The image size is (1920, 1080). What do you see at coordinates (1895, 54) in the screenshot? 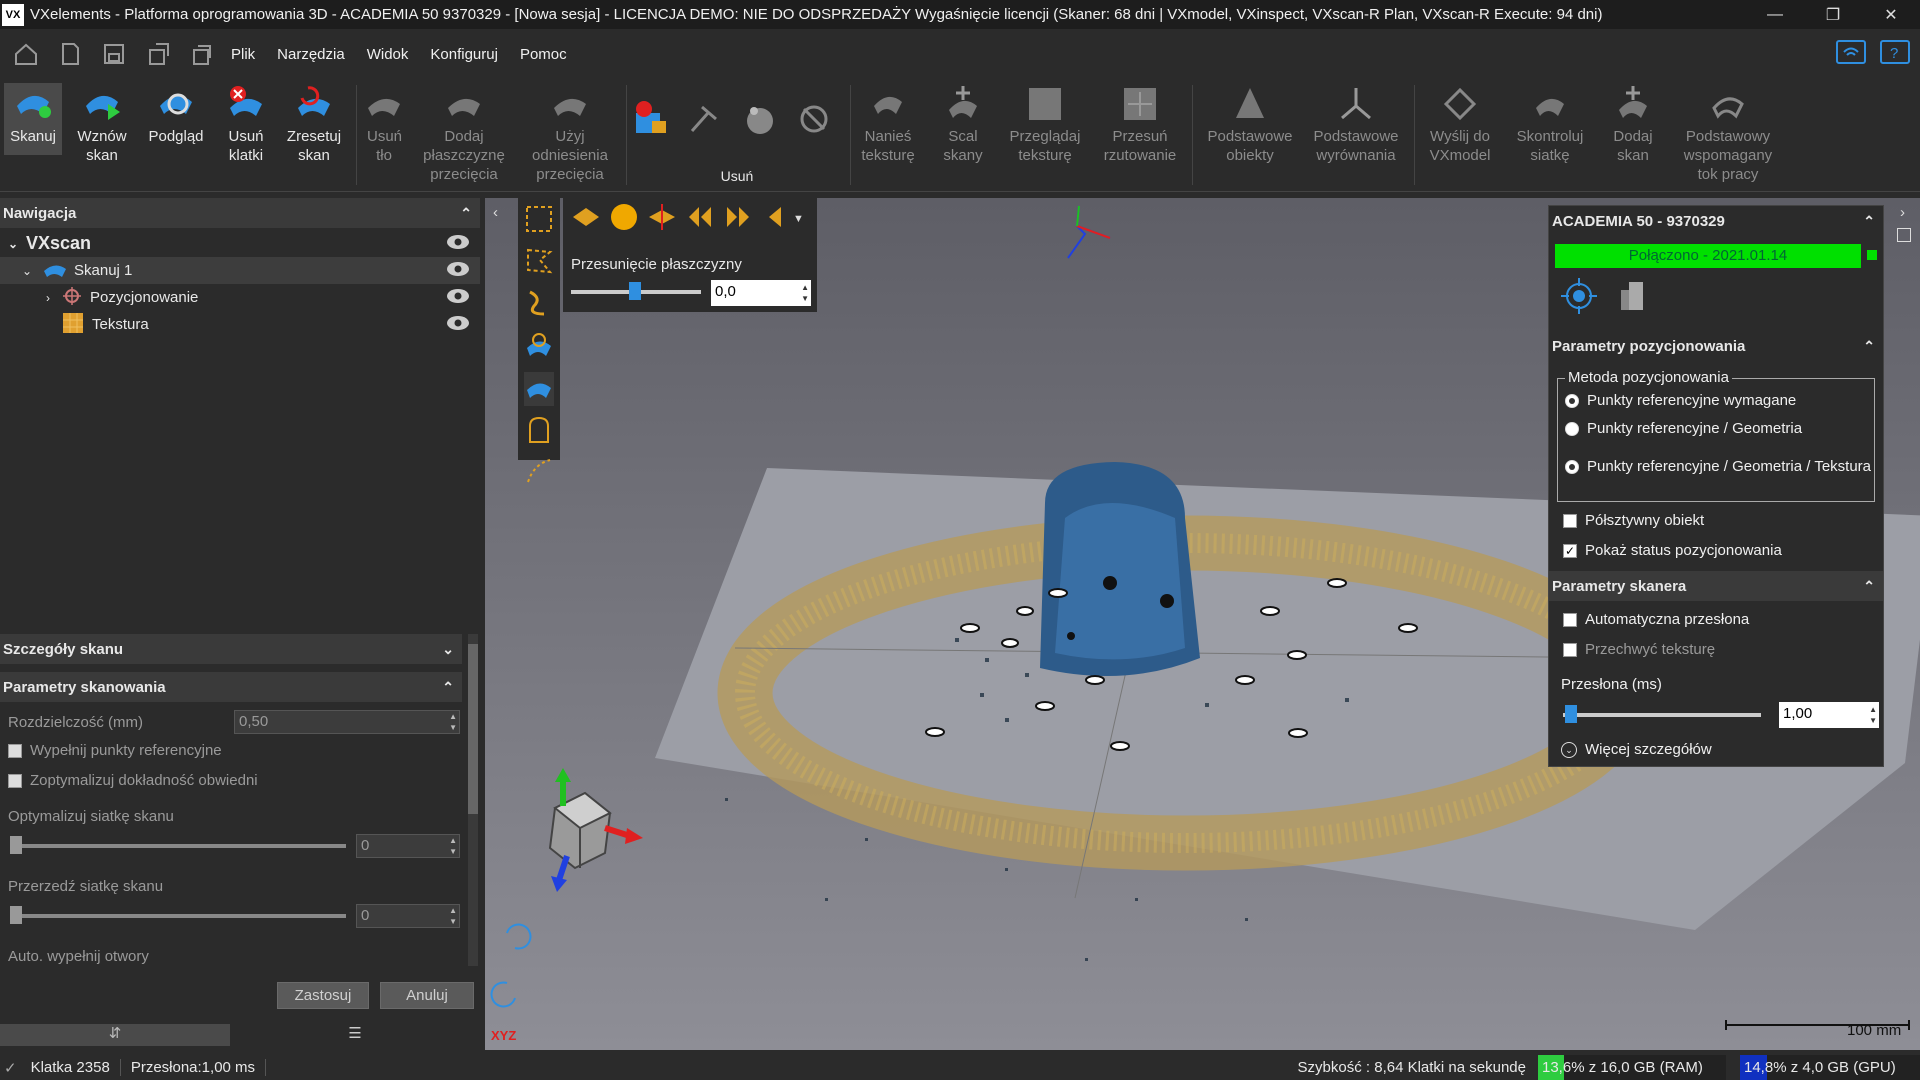
I see `help-icon: ?` at bounding box center [1895, 54].